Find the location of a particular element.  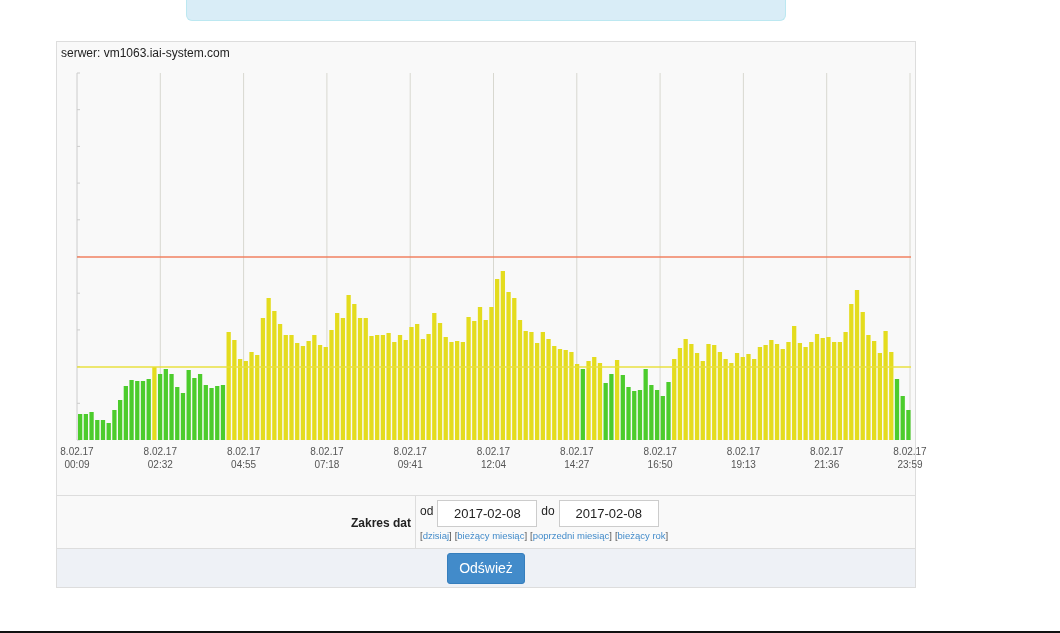

date-range-label: Zakres dat is located at coordinates (380, 522).